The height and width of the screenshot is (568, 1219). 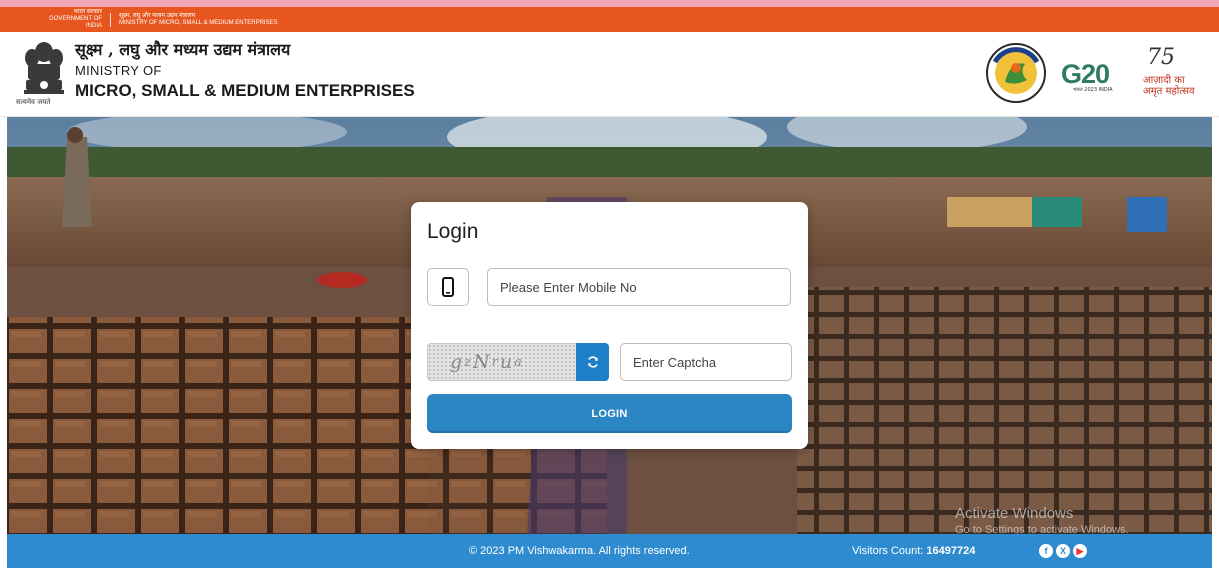 What do you see at coordinates (482, 362) in the screenshot?
I see `captcha-char: N` at bounding box center [482, 362].